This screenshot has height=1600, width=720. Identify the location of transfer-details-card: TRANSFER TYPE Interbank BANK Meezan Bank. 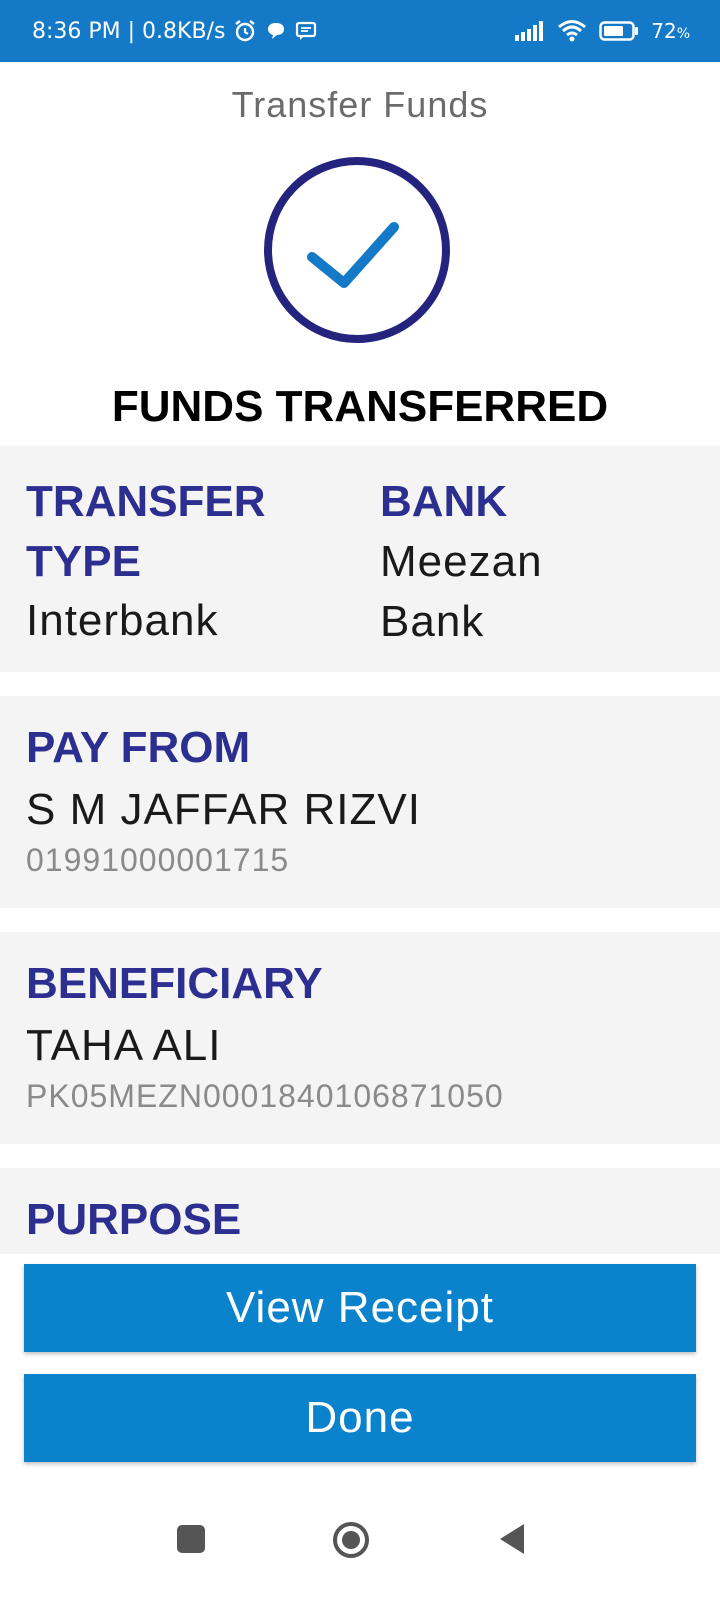
(360, 559).